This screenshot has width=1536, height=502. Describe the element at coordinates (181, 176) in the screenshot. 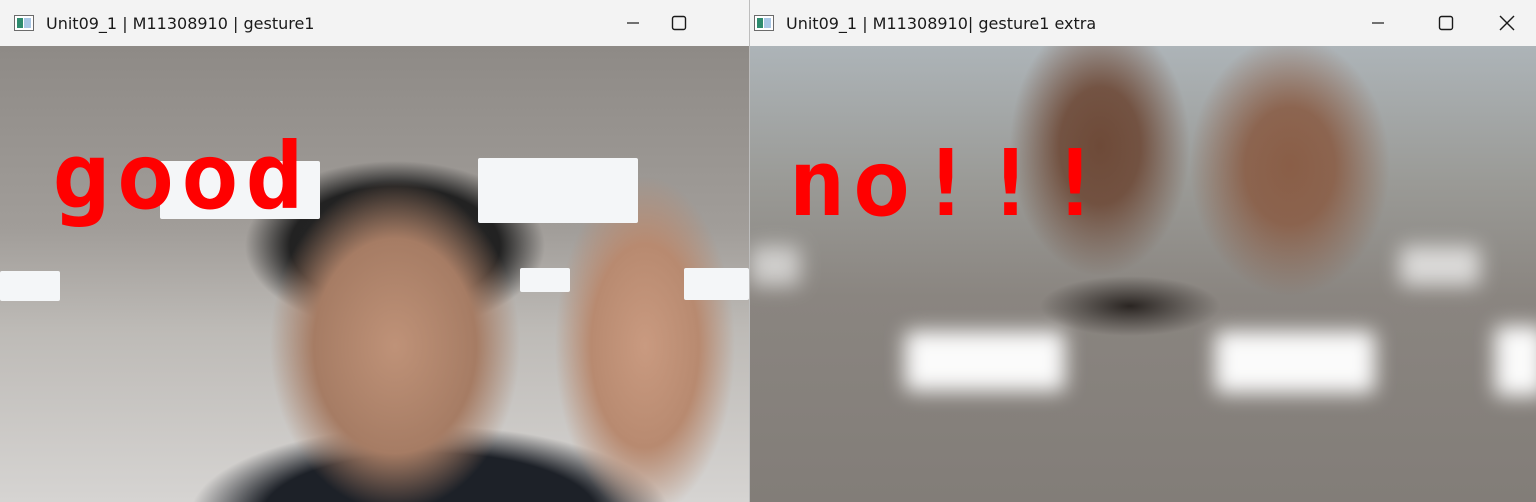

I see `gesture-label: good` at that location.